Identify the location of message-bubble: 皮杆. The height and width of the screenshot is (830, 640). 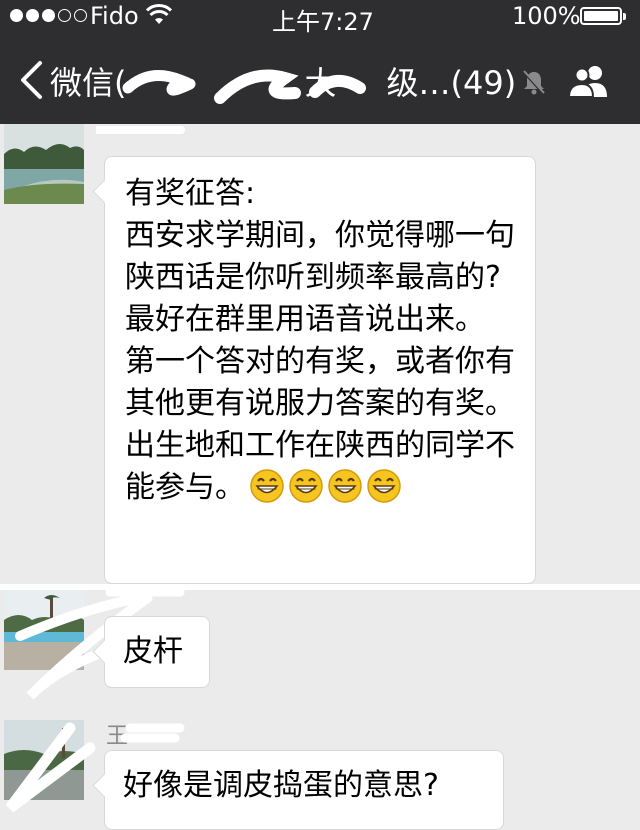
(157, 652).